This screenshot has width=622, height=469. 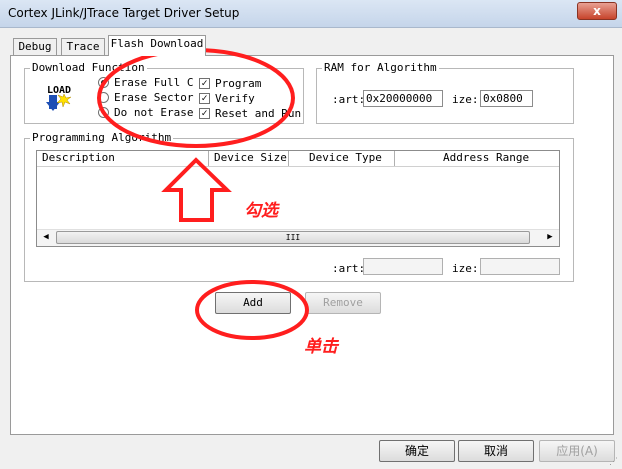 What do you see at coordinates (261, 211) in the screenshot?
I see `annotation-check-note: 勾选` at bounding box center [261, 211].